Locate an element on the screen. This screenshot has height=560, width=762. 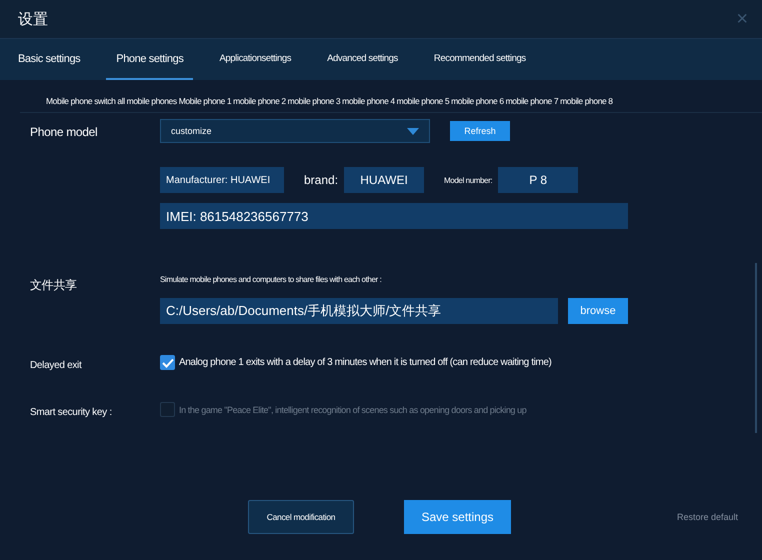
option-text: Analog phone 1 exits with a delay of 3 minutes when it is turned off (can reduce waiting time) is located at coordinates (365, 362).